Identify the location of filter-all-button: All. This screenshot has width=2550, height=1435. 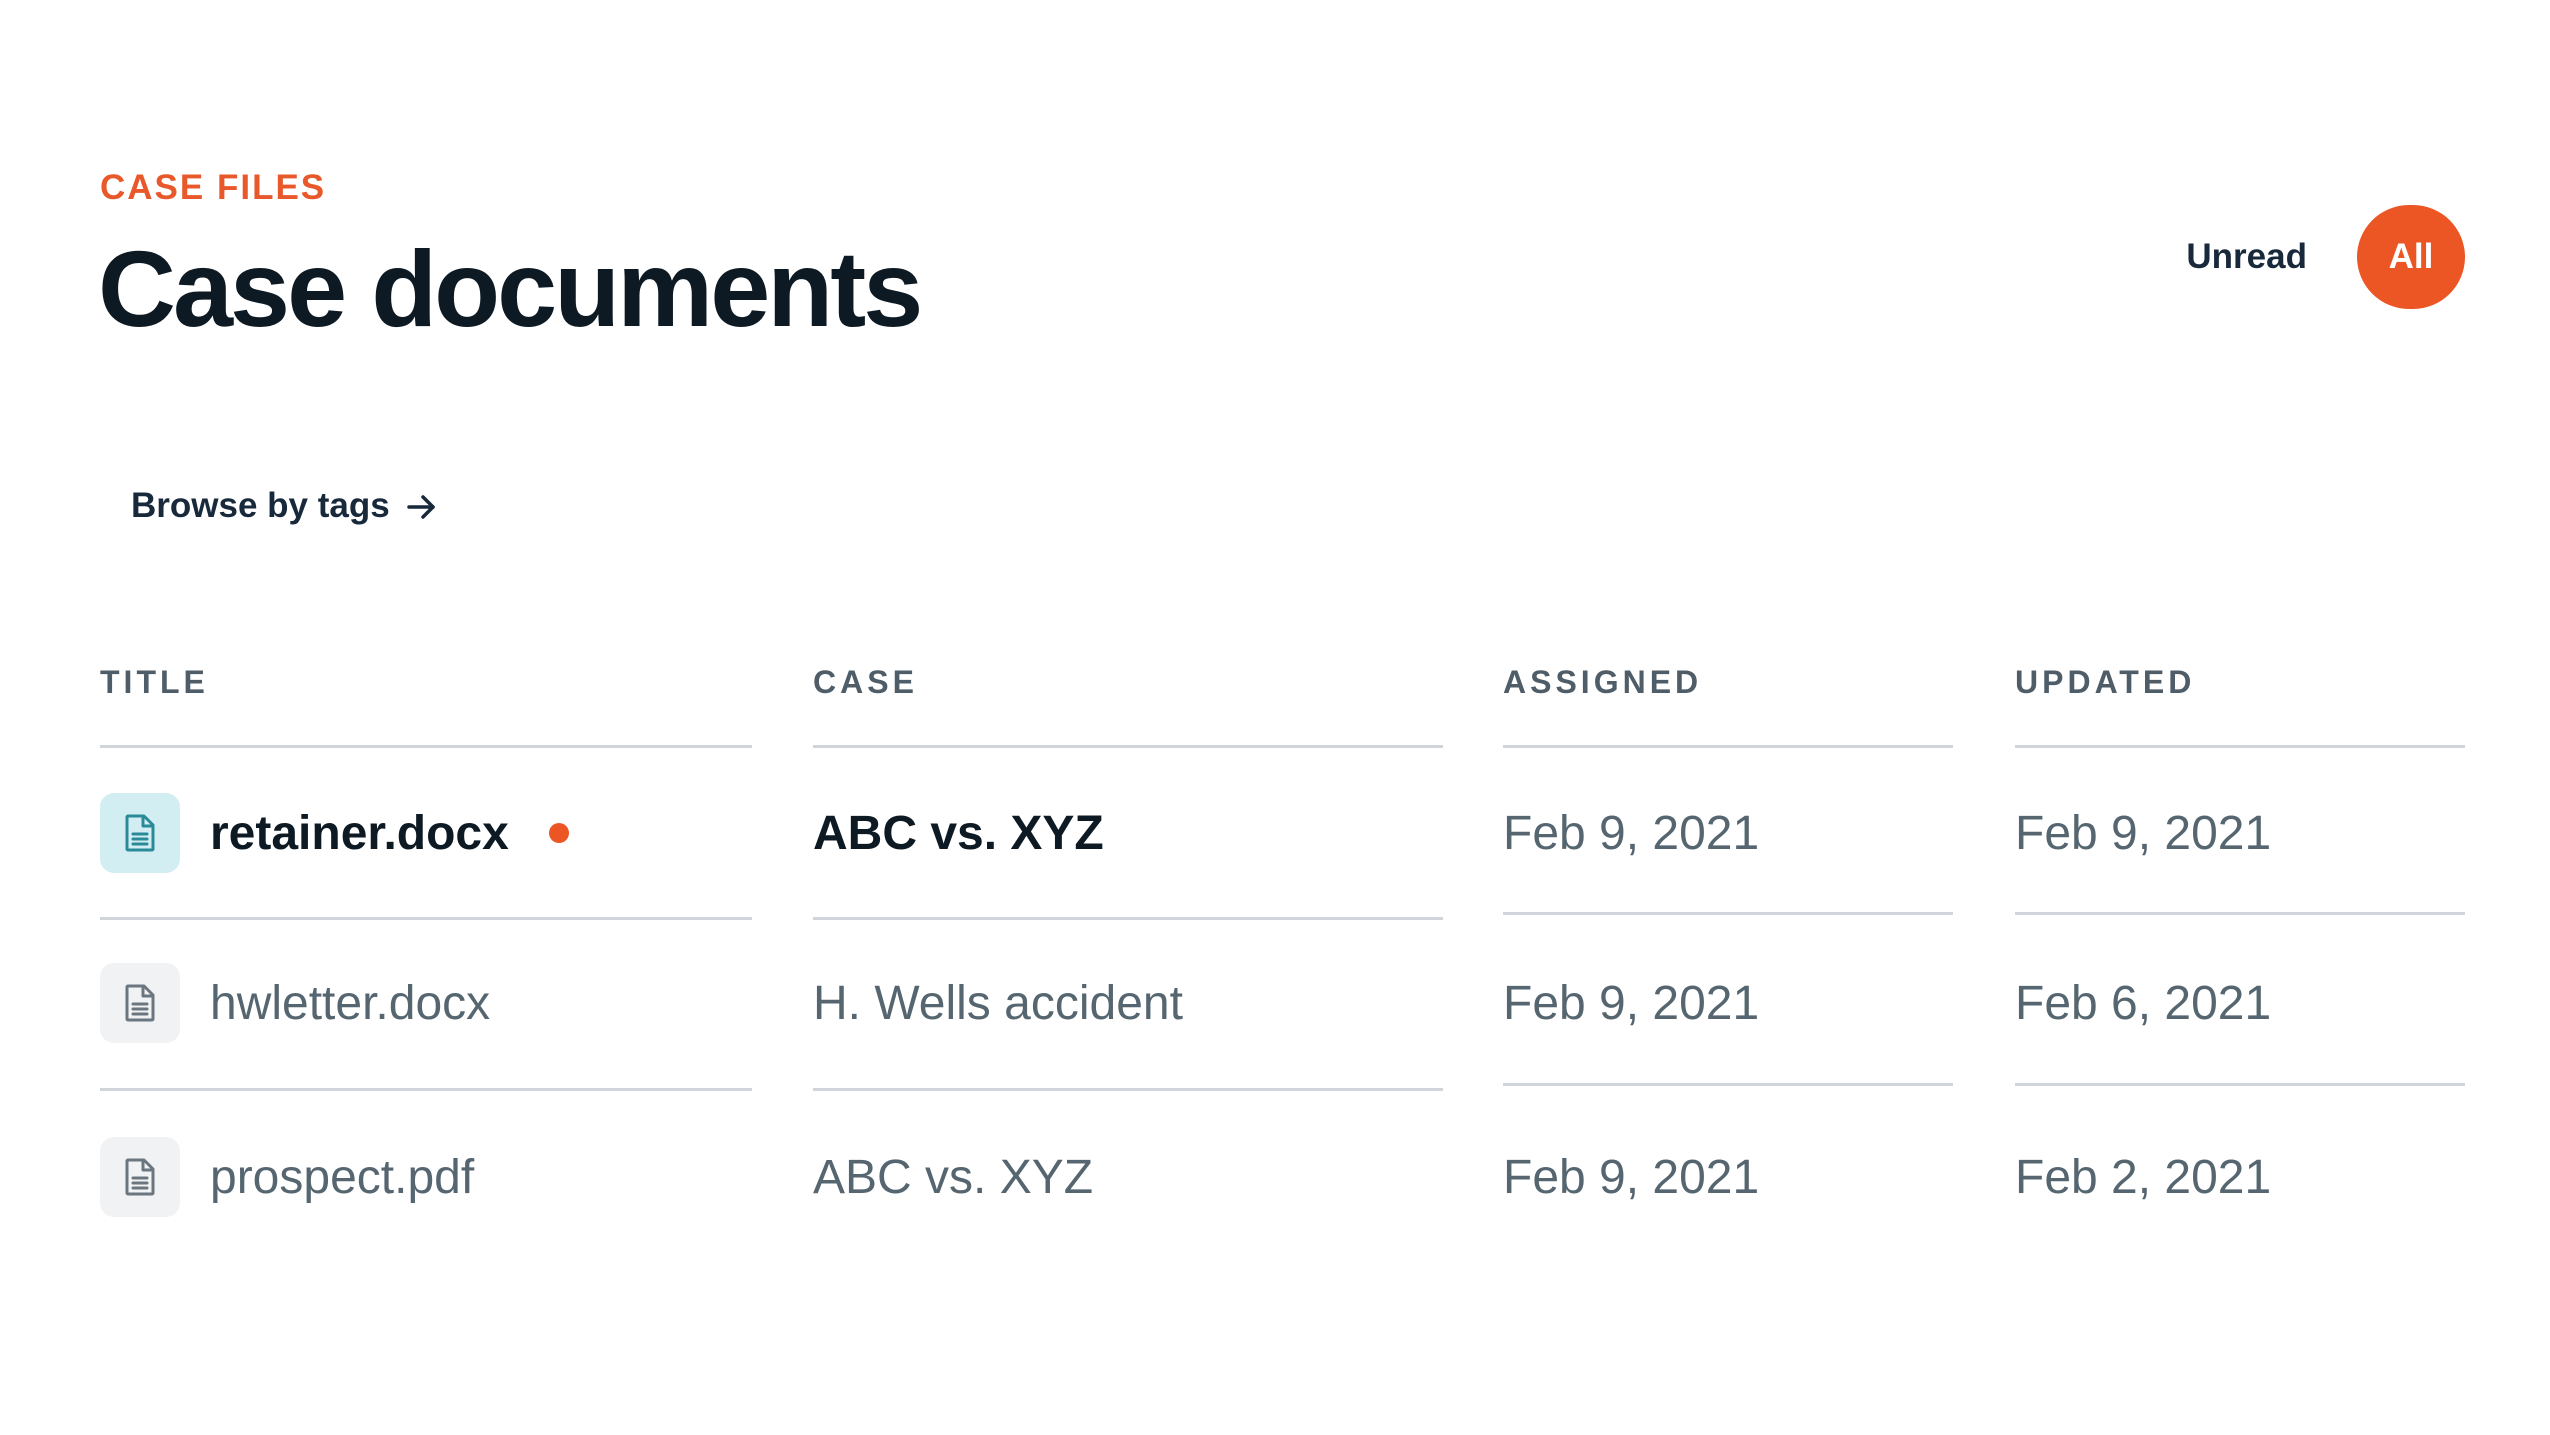
(2411, 257).